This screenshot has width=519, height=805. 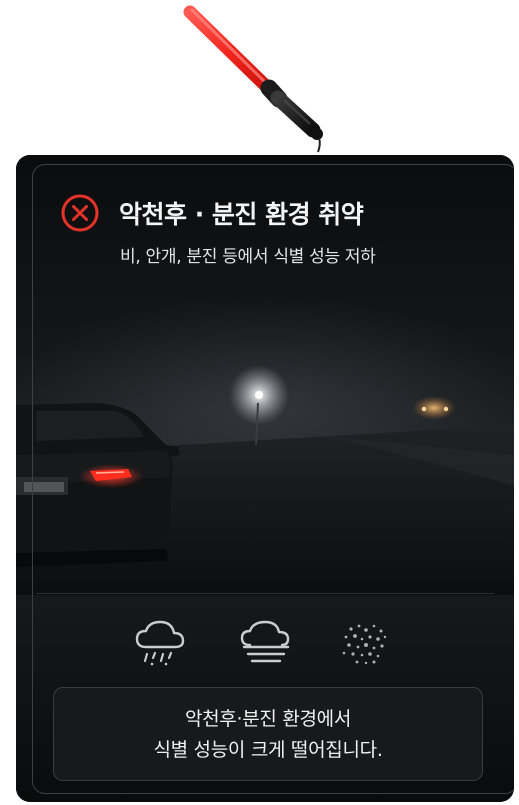 What do you see at coordinates (248, 257) in the screenshot?
I see `card-subtitle: 비, 안개, 분진 등에서 식별 성능 저하` at bounding box center [248, 257].